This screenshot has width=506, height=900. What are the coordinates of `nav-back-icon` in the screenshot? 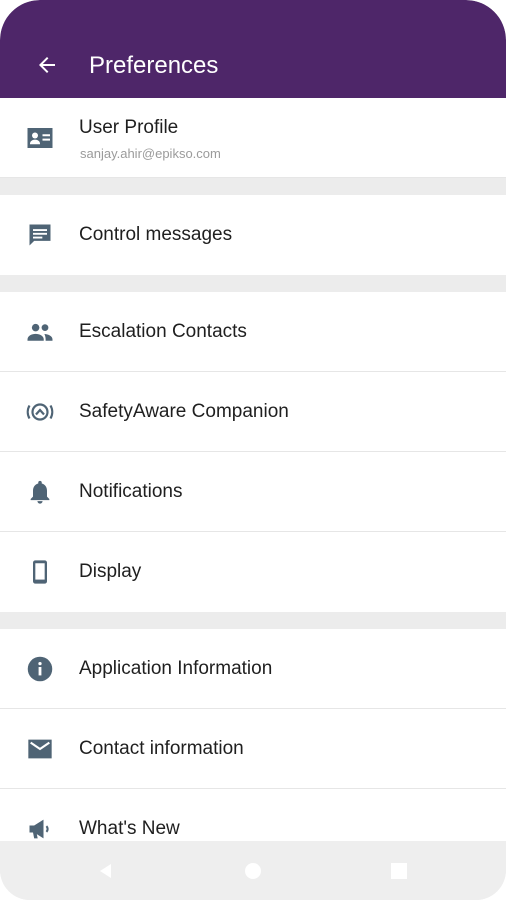 It's located at (105, 870).